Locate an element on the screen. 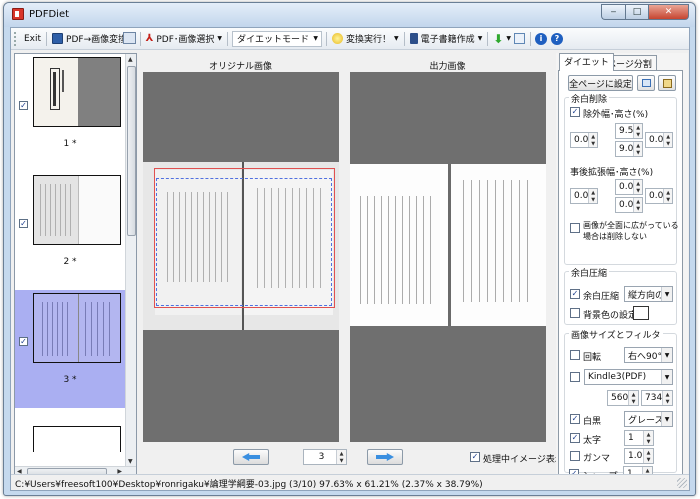 Image resolution: width=700 pixels, height=499 pixels. exclude-top-stepper: 9.5 ▲ ▼ is located at coordinates (629, 131).